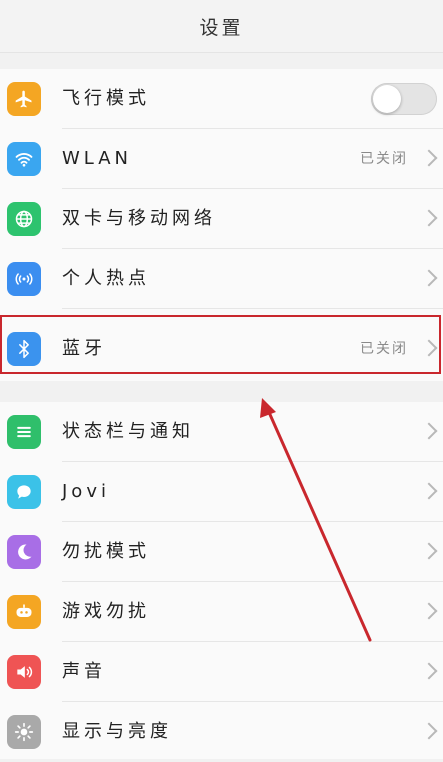  What do you see at coordinates (221, 279) in the screenshot?
I see `settings-item-personal-hotspot: 个人热点` at bounding box center [221, 279].